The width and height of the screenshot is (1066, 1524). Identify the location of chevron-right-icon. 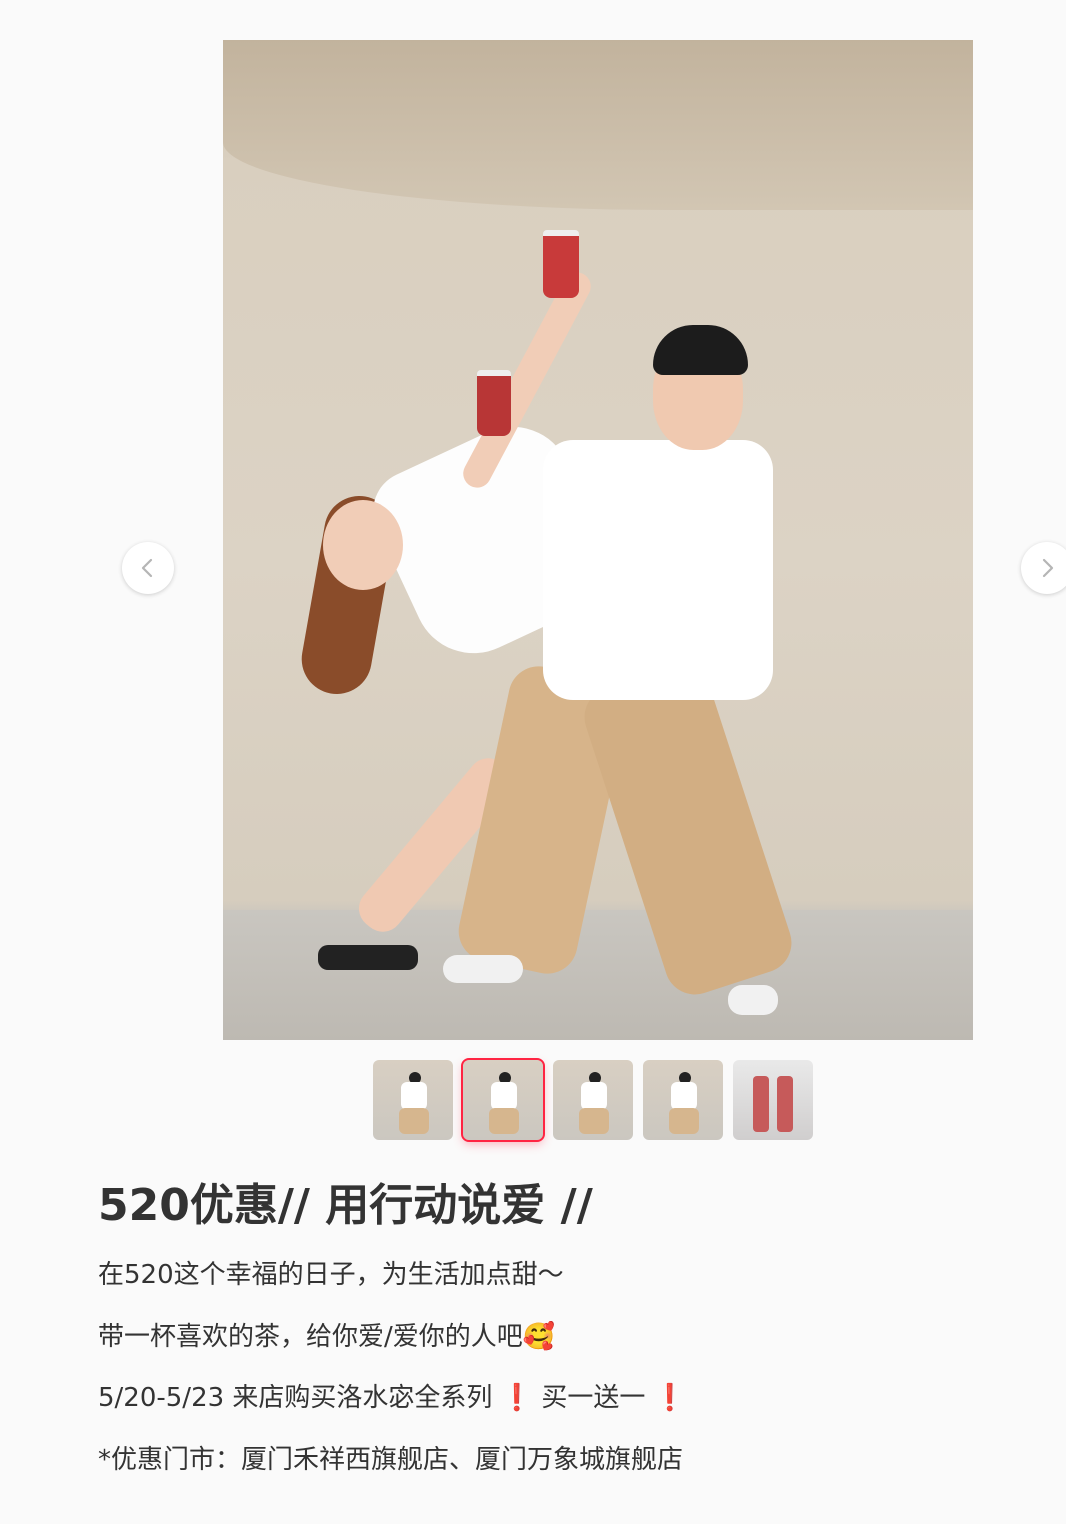
(1048, 568).